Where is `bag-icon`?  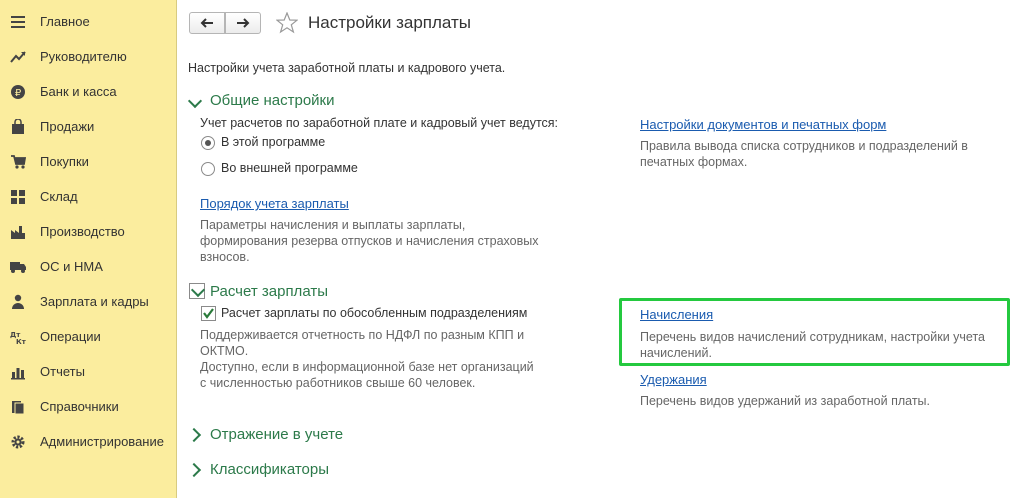
bag-icon is located at coordinates (18, 127).